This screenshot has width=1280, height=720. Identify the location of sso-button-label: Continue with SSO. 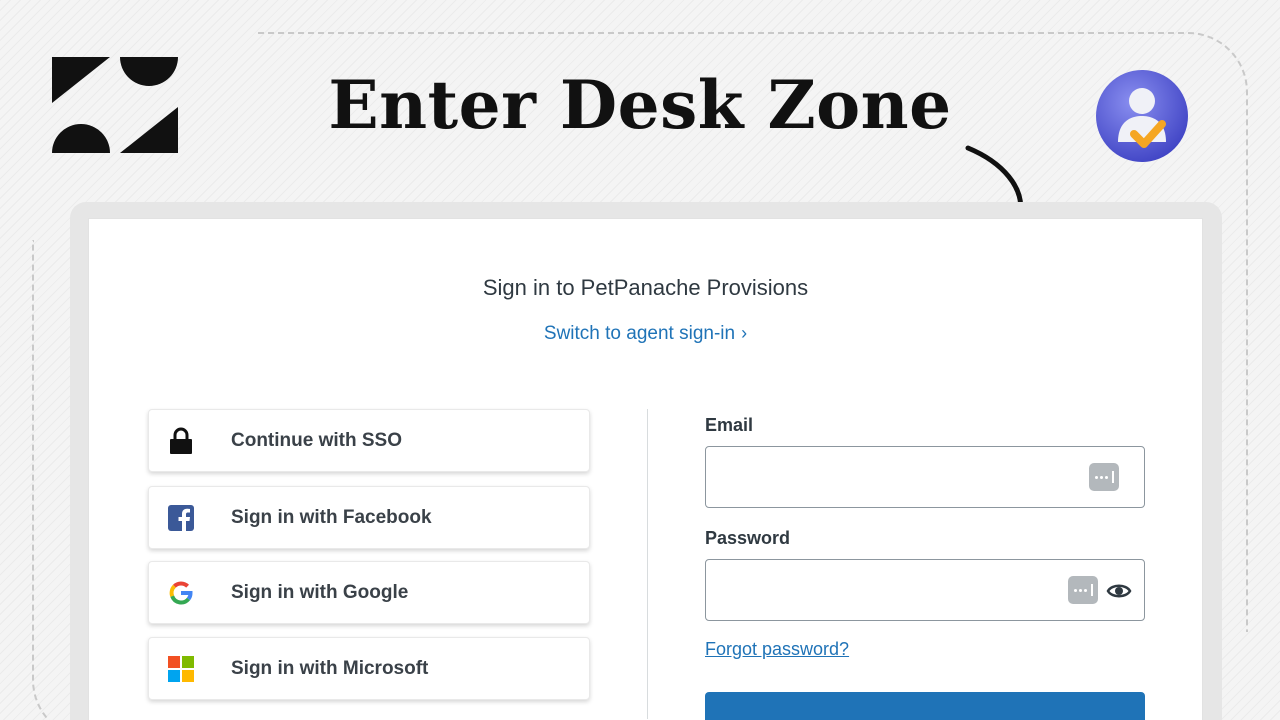
(316, 440).